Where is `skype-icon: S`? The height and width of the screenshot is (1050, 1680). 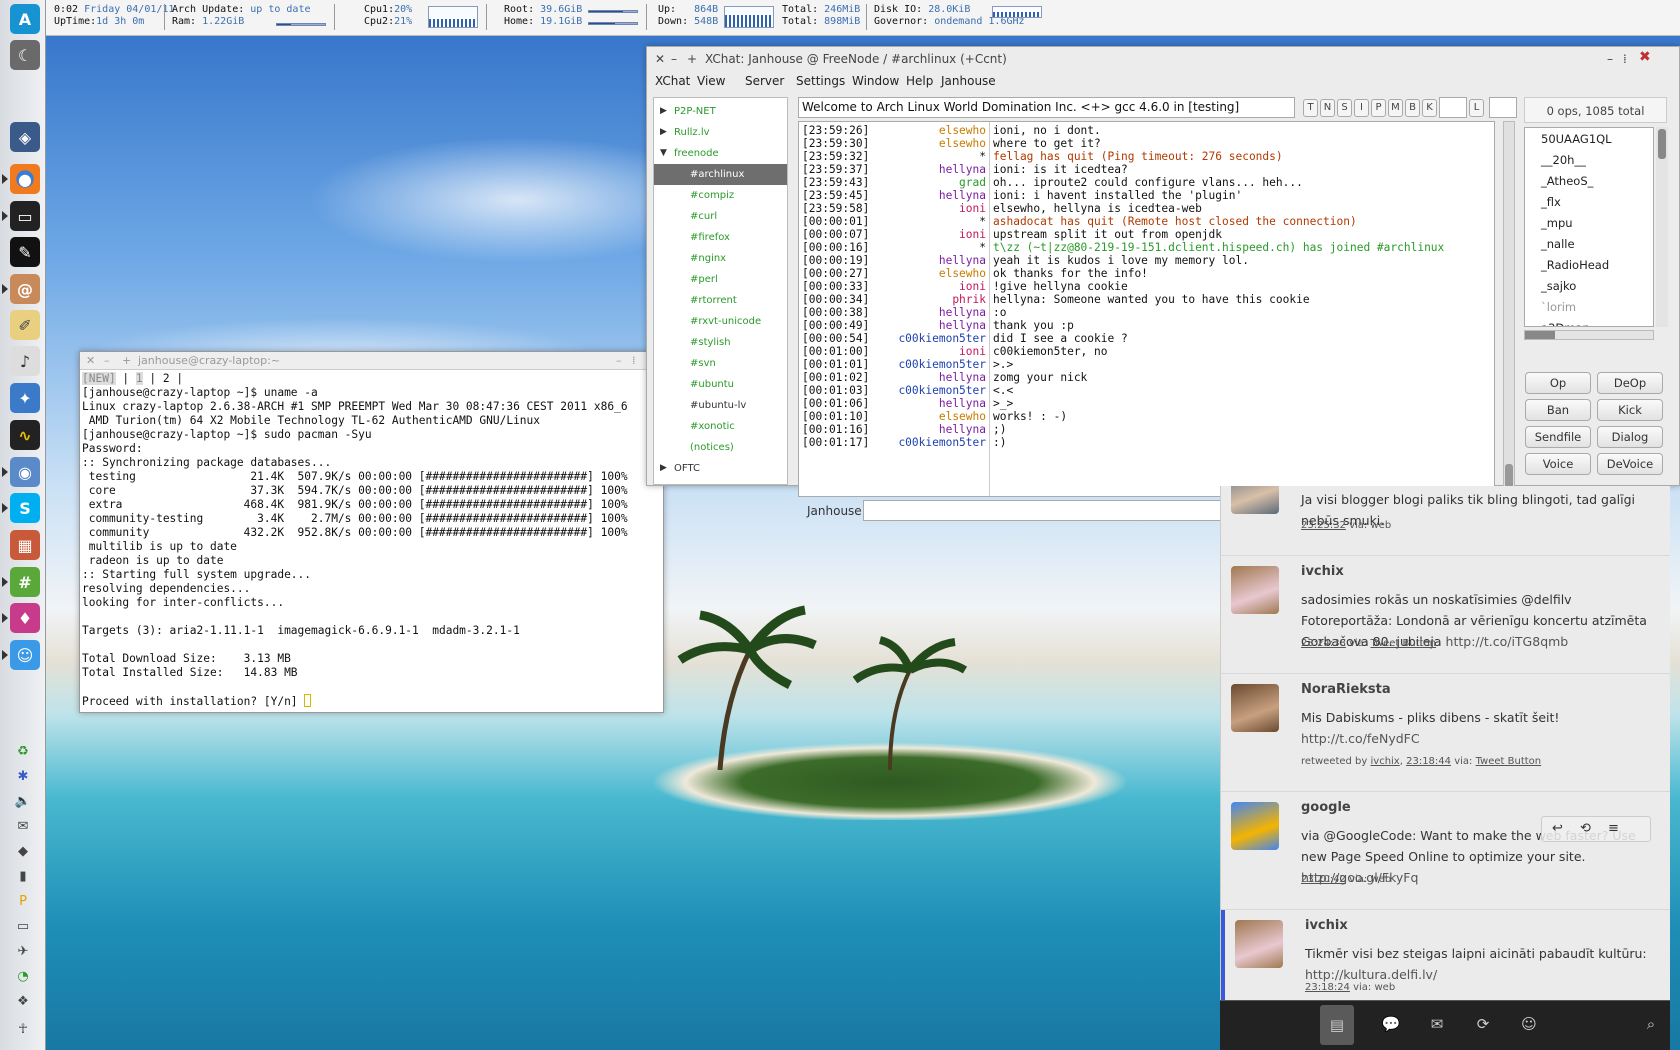 skype-icon: S is located at coordinates (25, 508).